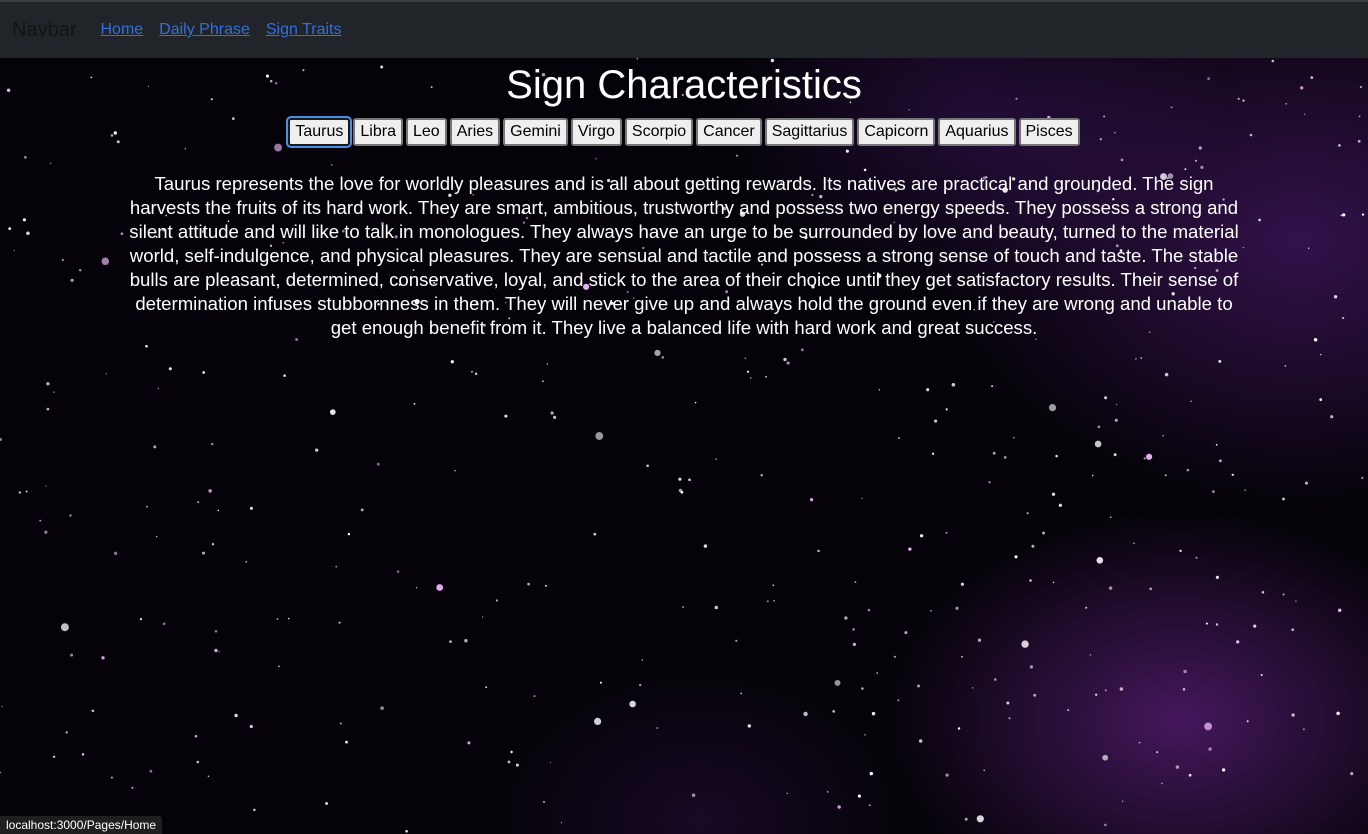 The image size is (1368, 834). Describe the element at coordinates (1049, 132) in the screenshot. I see `sign-button-pisces: Pisces` at that location.